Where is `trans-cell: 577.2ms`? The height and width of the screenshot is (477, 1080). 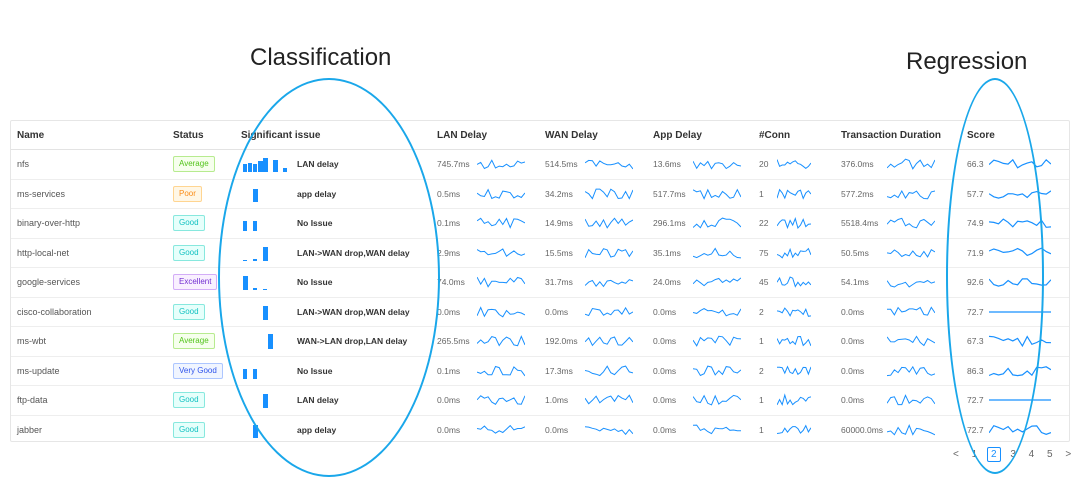
trans-cell: 577.2ms is located at coordinates (898, 194).